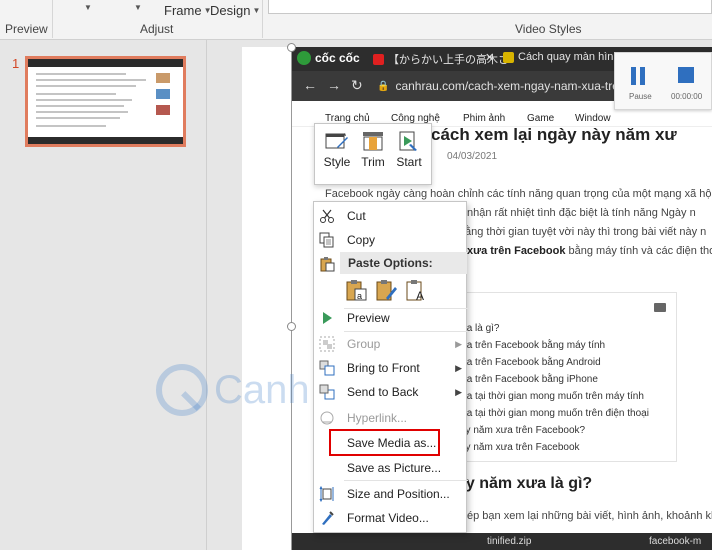 The height and width of the screenshot is (550, 712). What do you see at coordinates (687, 96) in the screenshot?
I see `time-readout: 00:00:00` at bounding box center [687, 96].